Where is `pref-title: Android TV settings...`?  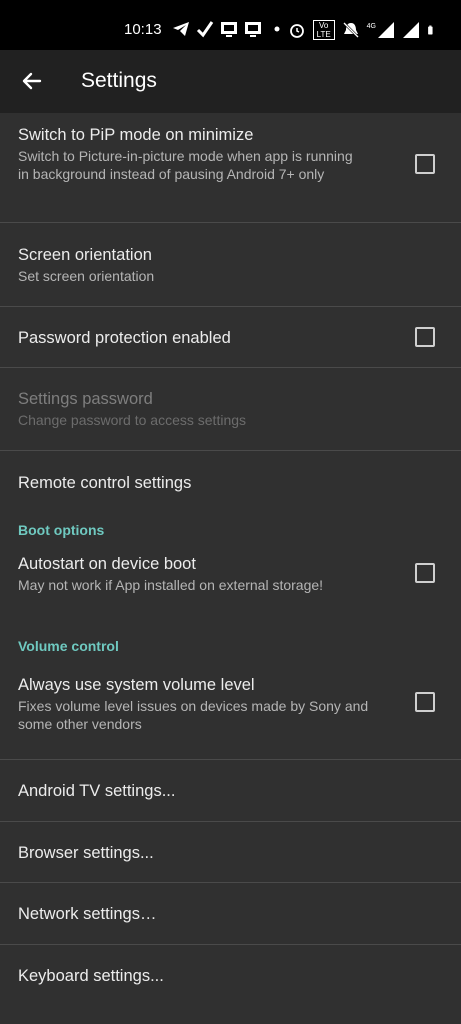
pref-title: Android TV settings... is located at coordinates (97, 791).